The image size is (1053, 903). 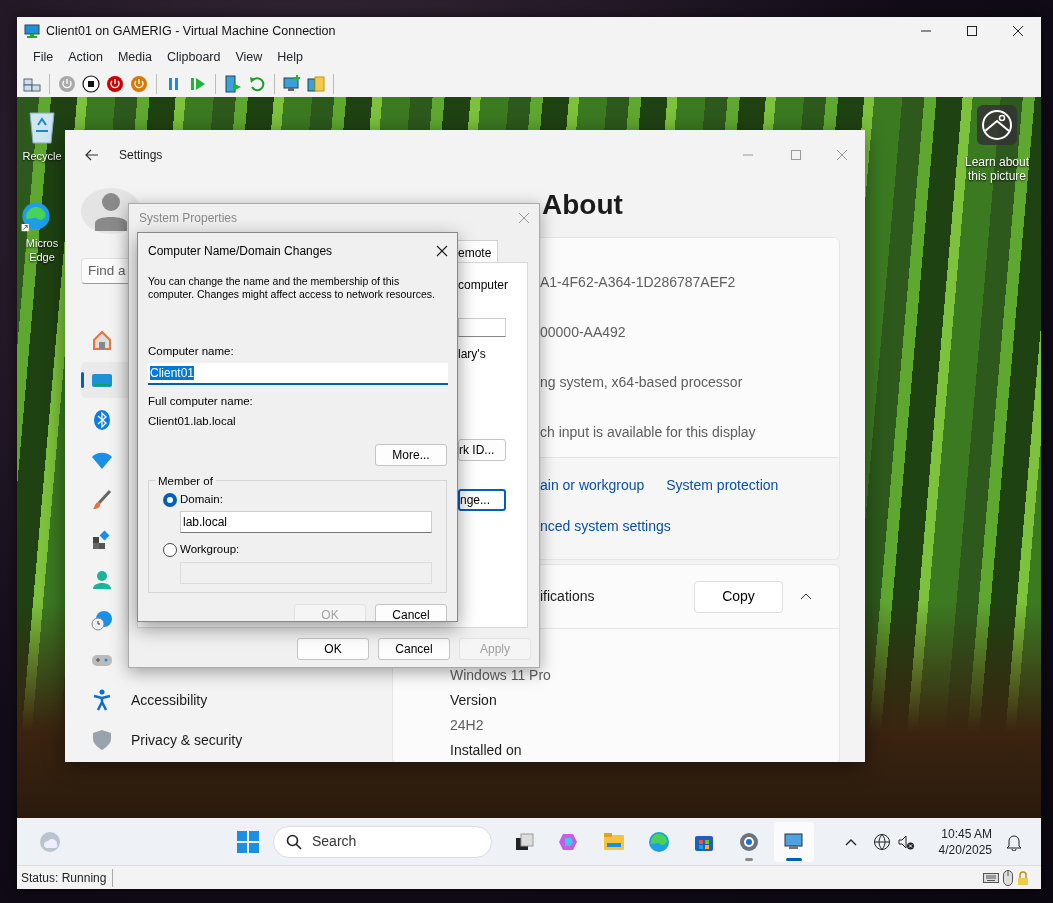 What do you see at coordinates (240, 251) in the screenshot?
I see `dialog-title: Computer Name/Domain Changes` at bounding box center [240, 251].